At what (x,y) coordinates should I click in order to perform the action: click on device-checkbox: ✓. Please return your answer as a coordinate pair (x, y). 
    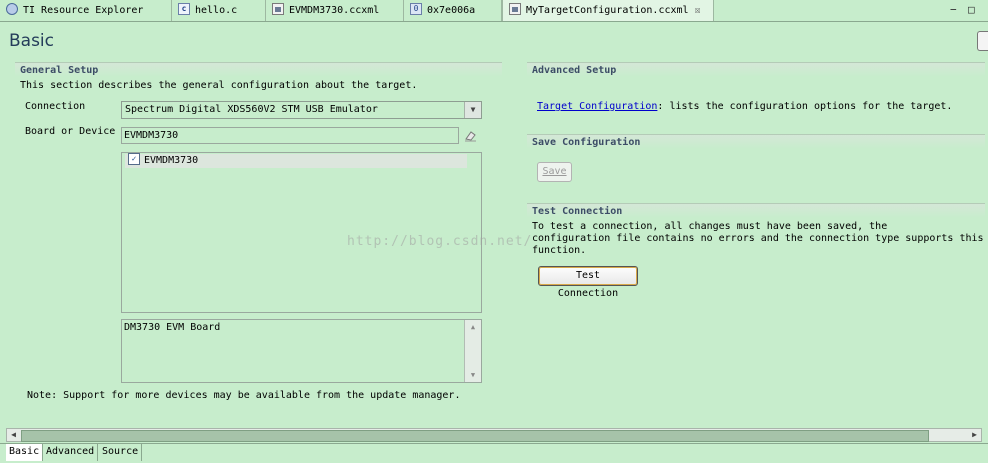
    Looking at the image, I should click on (134, 159).